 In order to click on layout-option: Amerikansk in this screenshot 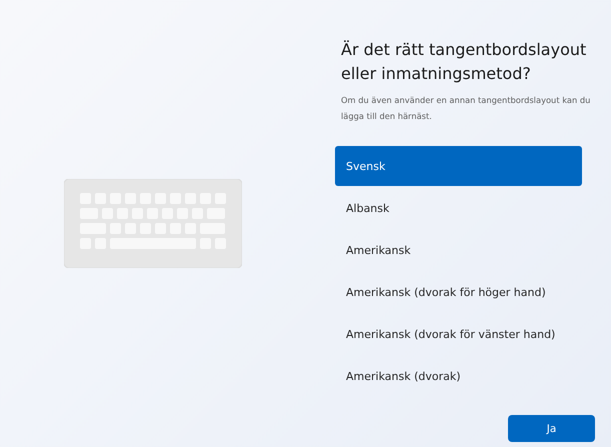, I will do `click(458, 250)`.